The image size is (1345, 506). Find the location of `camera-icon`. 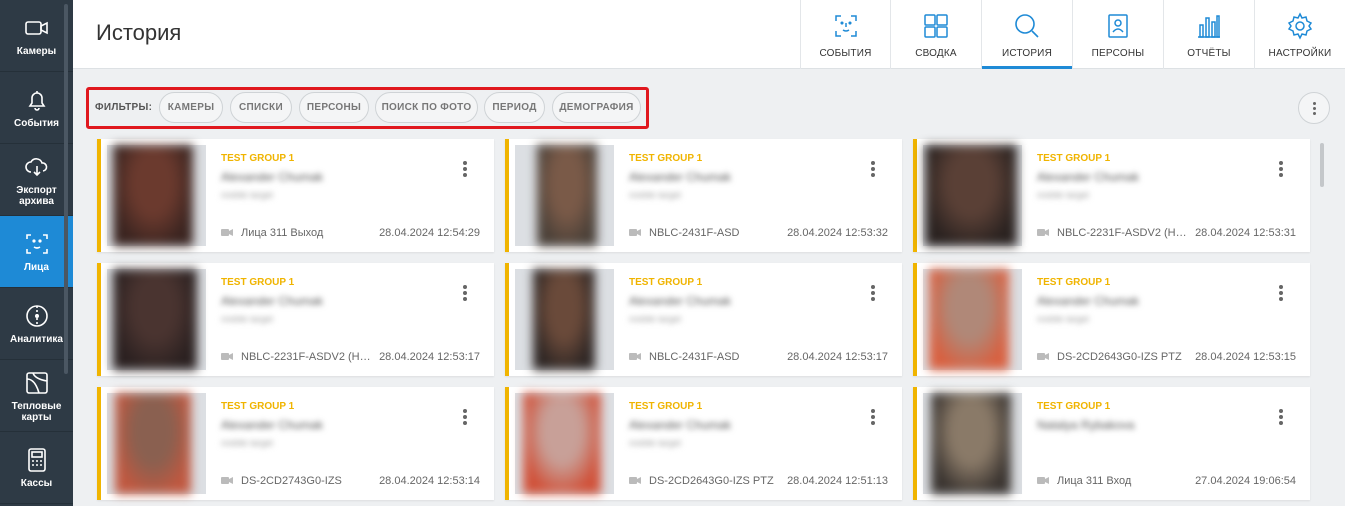

camera-icon is located at coordinates (36, 28).